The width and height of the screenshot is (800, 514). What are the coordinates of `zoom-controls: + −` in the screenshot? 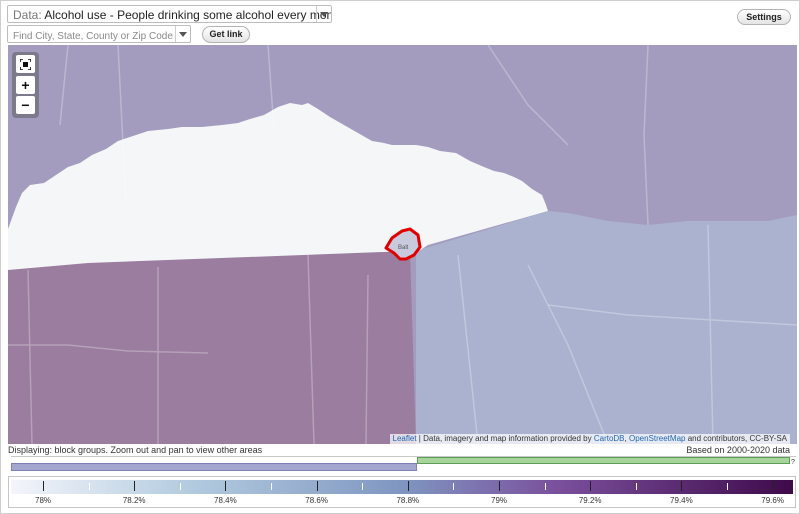 It's located at (25, 85).